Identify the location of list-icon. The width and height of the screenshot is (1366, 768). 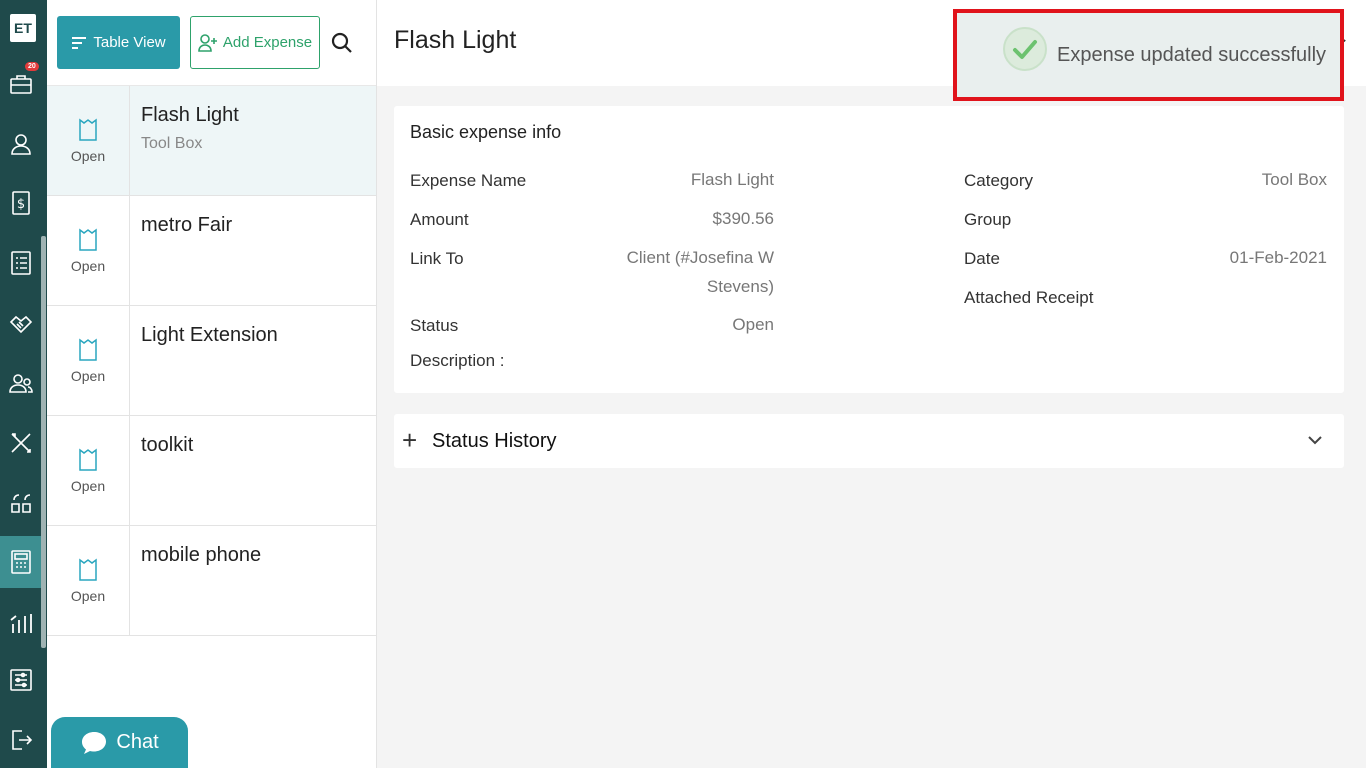
(21, 263).